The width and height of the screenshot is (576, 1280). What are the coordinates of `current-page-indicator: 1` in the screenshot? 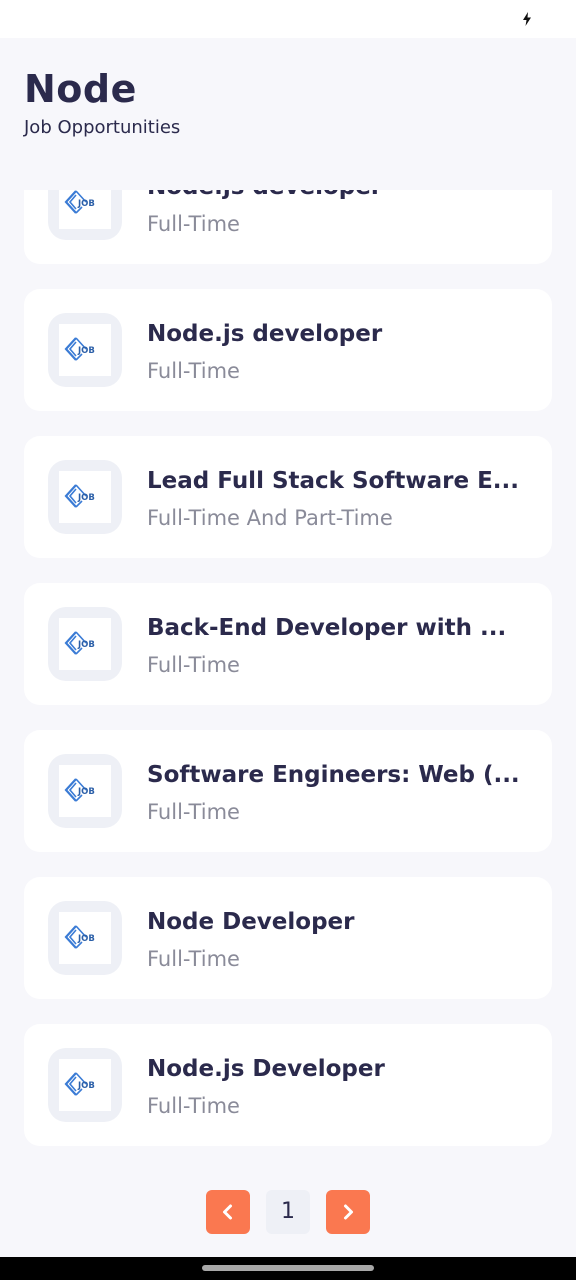 It's located at (288, 1212).